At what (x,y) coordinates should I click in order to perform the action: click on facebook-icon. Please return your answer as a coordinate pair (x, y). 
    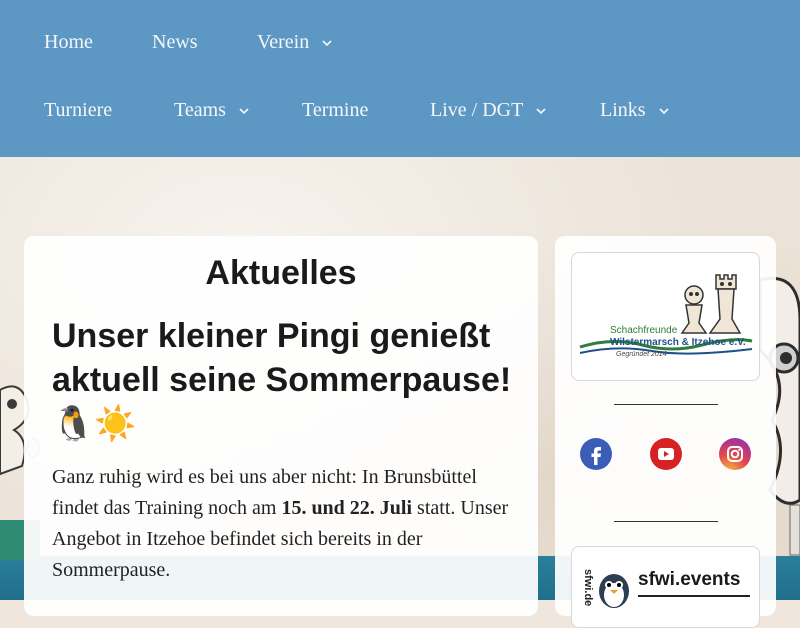
    Looking at the image, I should click on (596, 456).